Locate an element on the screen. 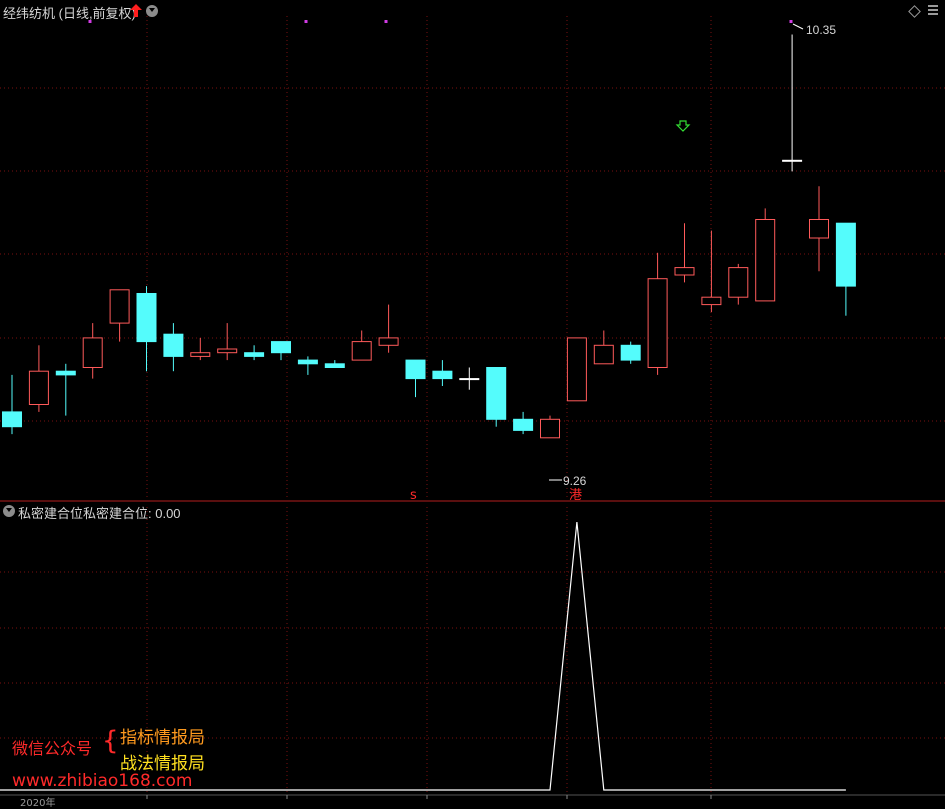 Image resolution: width=945 pixels, height=809 pixels. chart-title: 经纬纺机 (日线,前复权) is located at coordinates (69, 12).